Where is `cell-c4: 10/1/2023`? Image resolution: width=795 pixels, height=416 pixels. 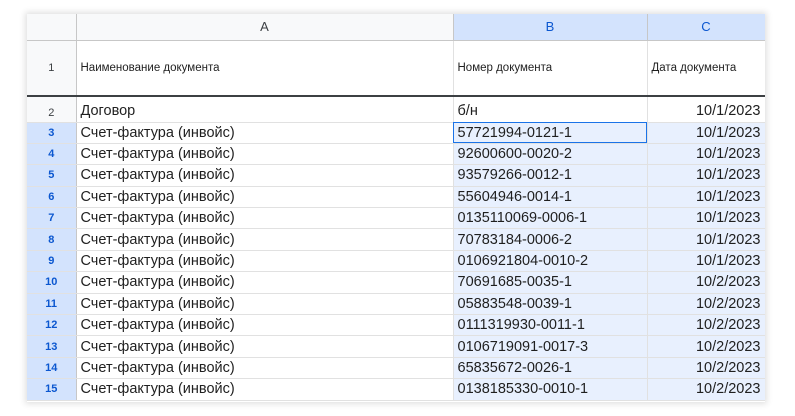 cell-c4: 10/1/2023 is located at coordinates (706, 154).